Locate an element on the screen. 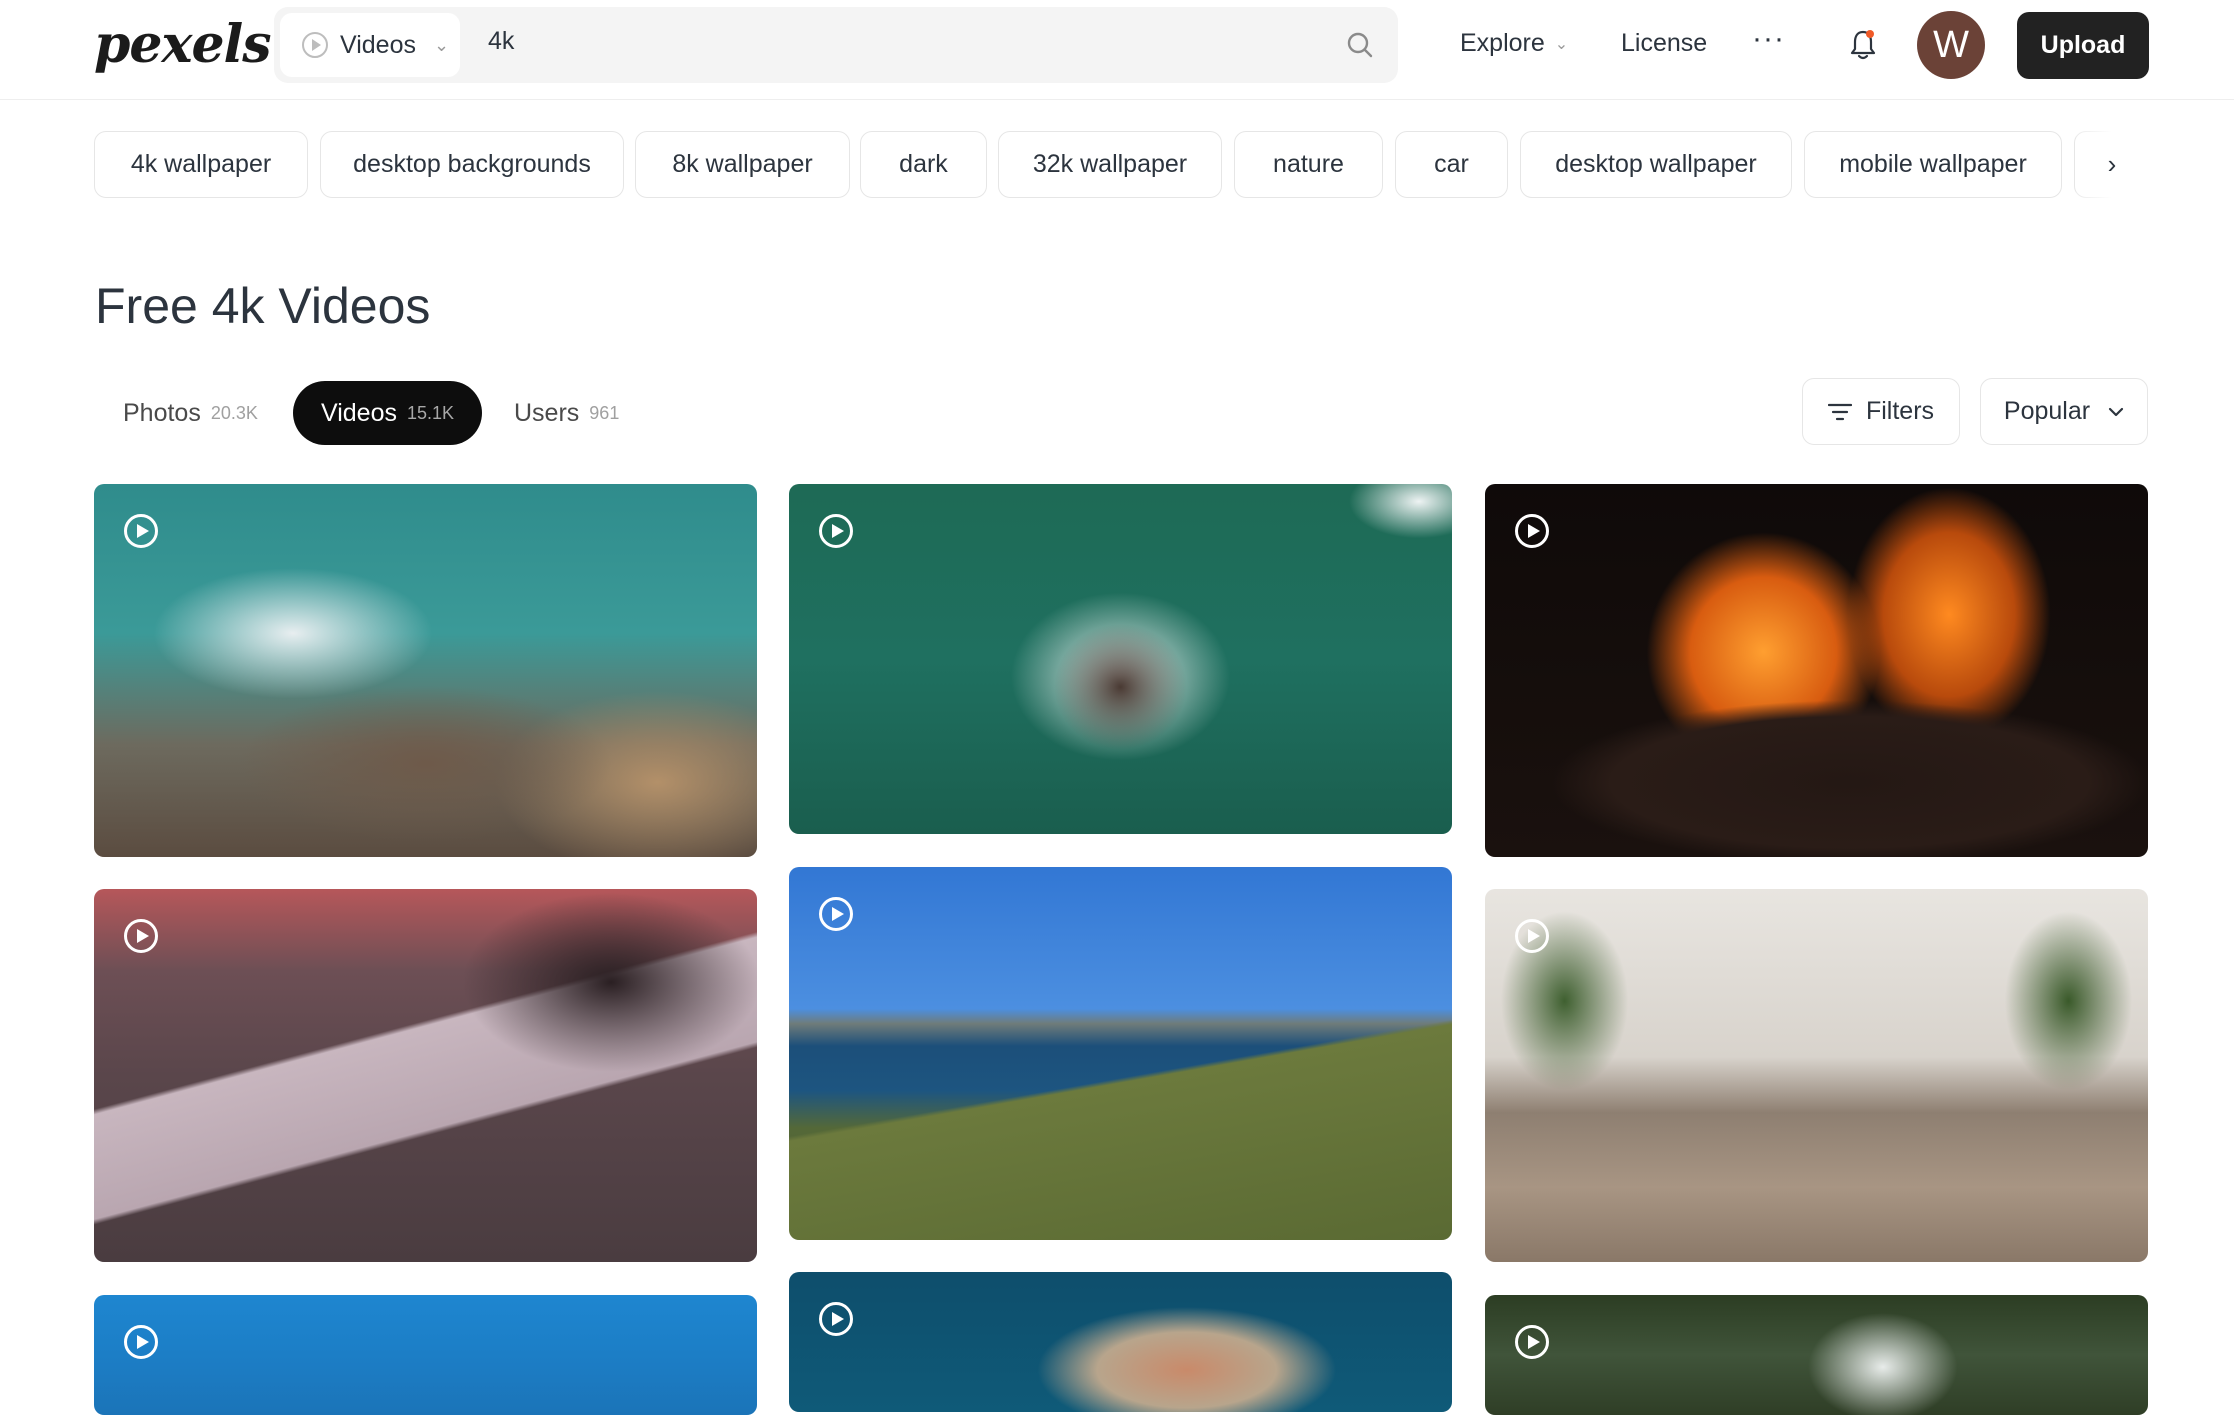 This screenshot has width=2234, height=1415. upload-button: Upload is located at coordinates (2083, 45).